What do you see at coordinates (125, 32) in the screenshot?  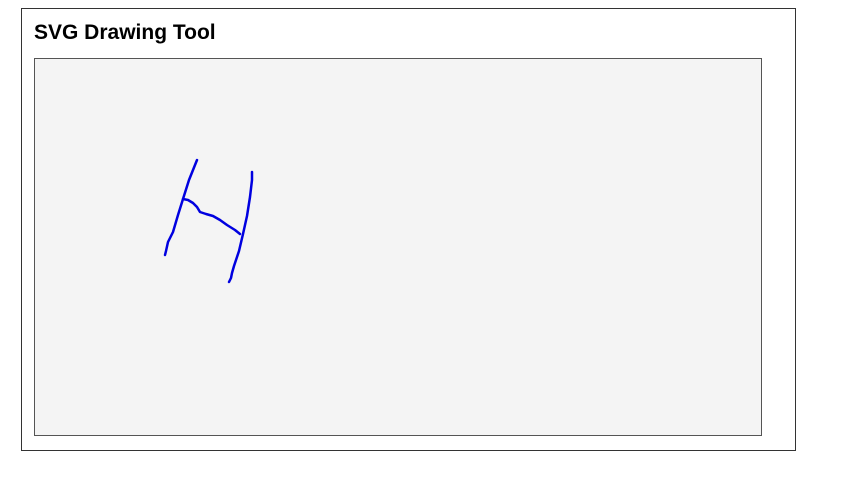 I see `page-title: SVG Drawing Tool` at bounding box center [125, 32].